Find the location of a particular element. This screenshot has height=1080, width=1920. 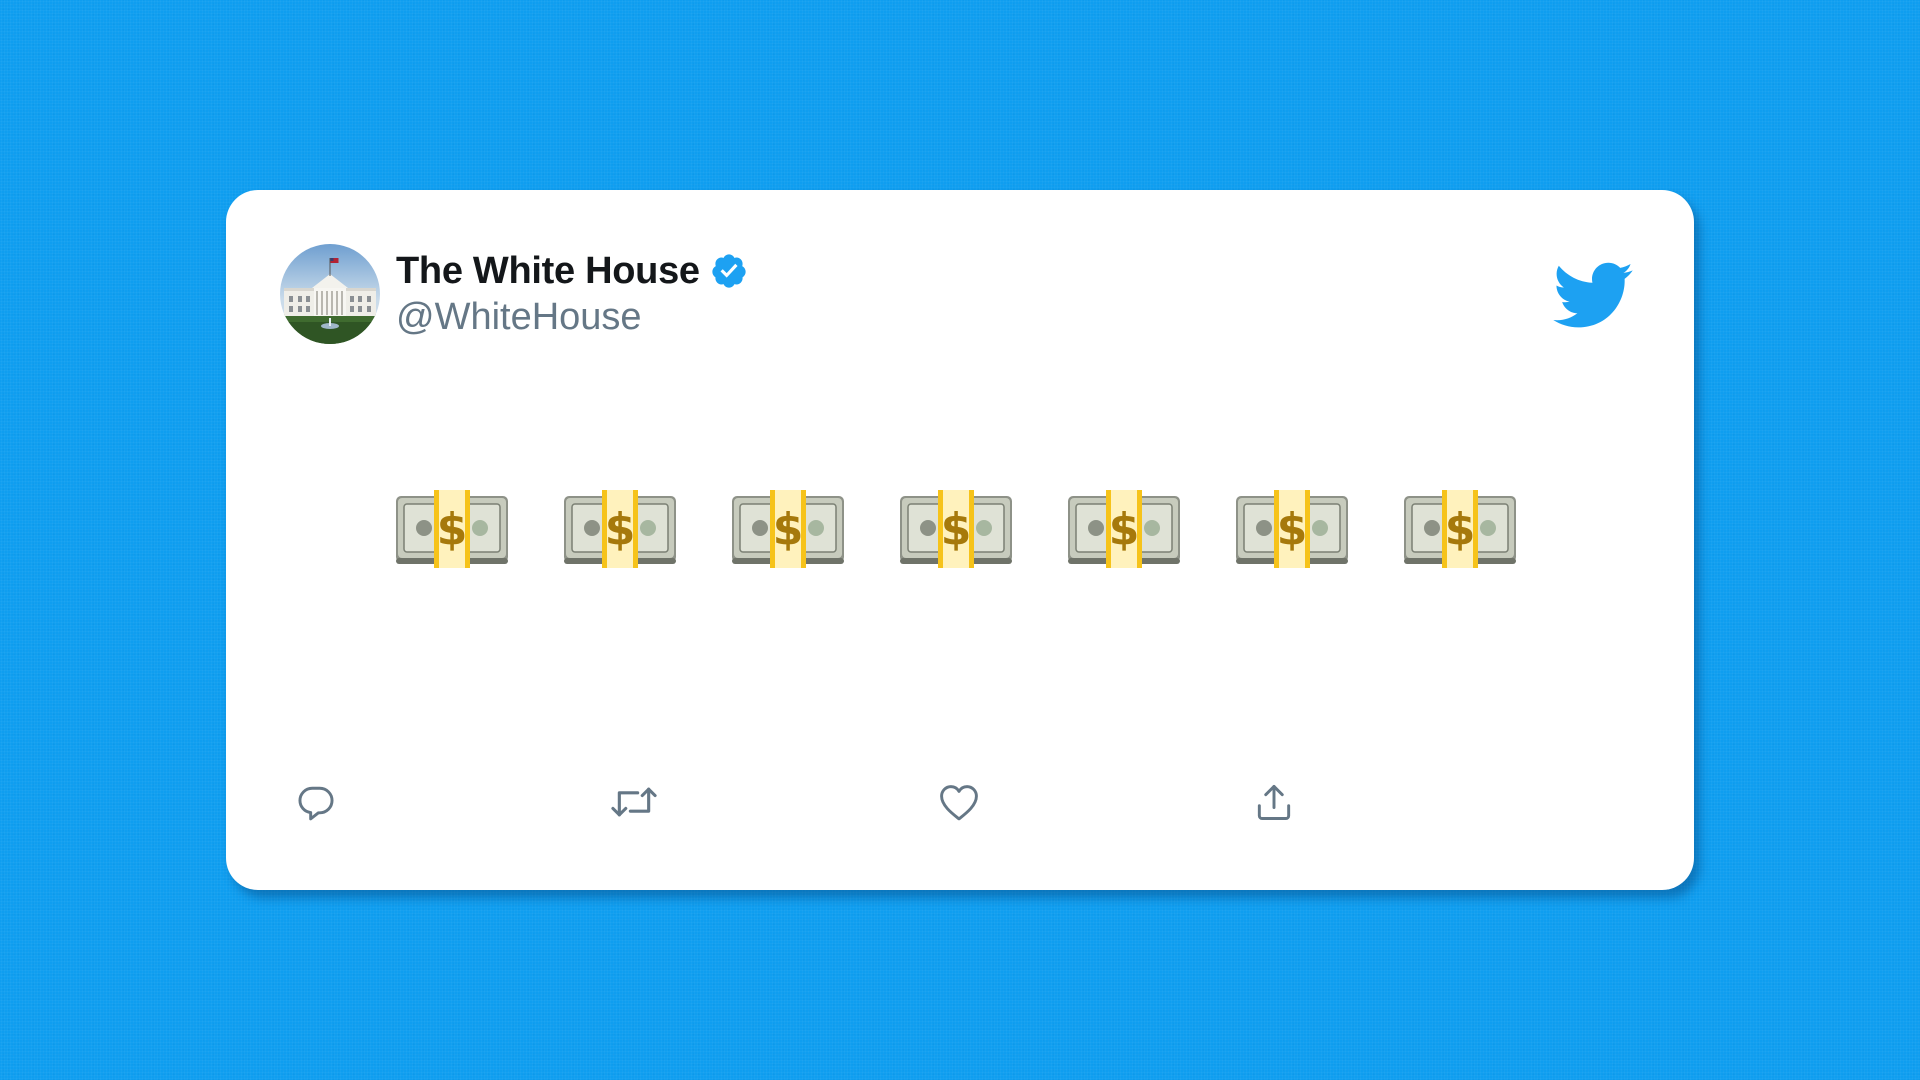

verified-badge-icon is located at coordinates (729, 271).